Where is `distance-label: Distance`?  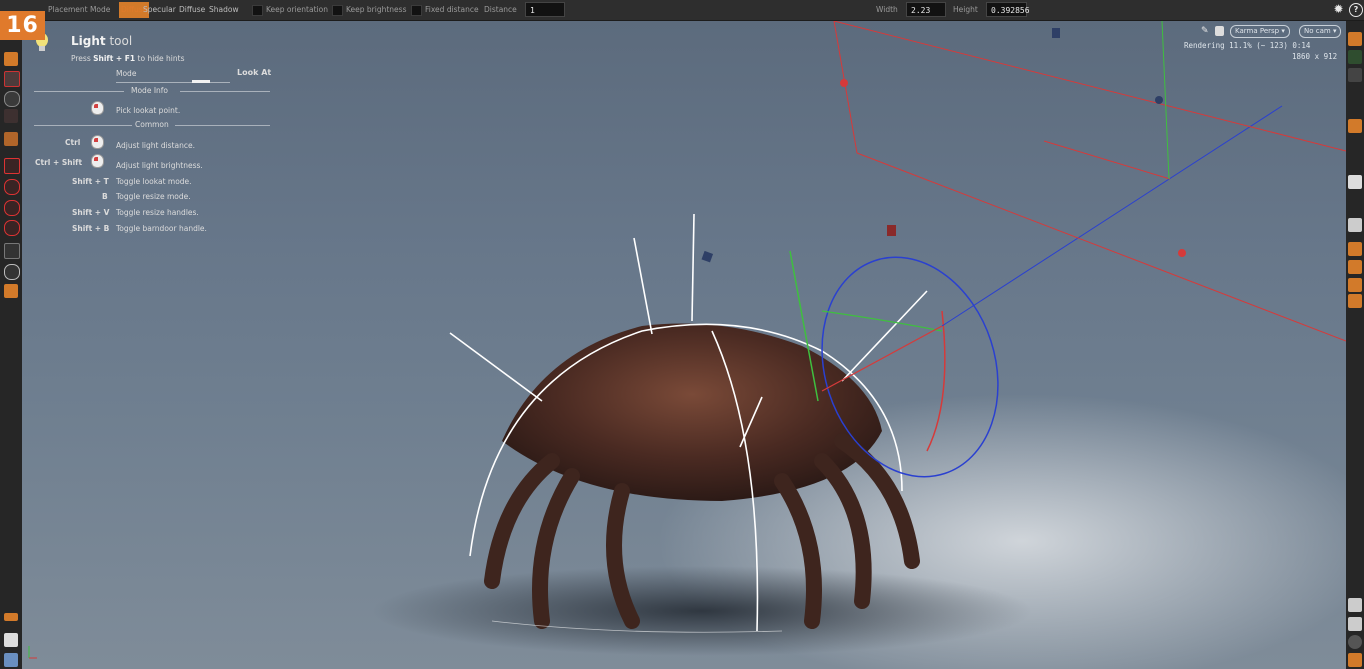
distance-label: Distance is located at coordinates (500, 9).